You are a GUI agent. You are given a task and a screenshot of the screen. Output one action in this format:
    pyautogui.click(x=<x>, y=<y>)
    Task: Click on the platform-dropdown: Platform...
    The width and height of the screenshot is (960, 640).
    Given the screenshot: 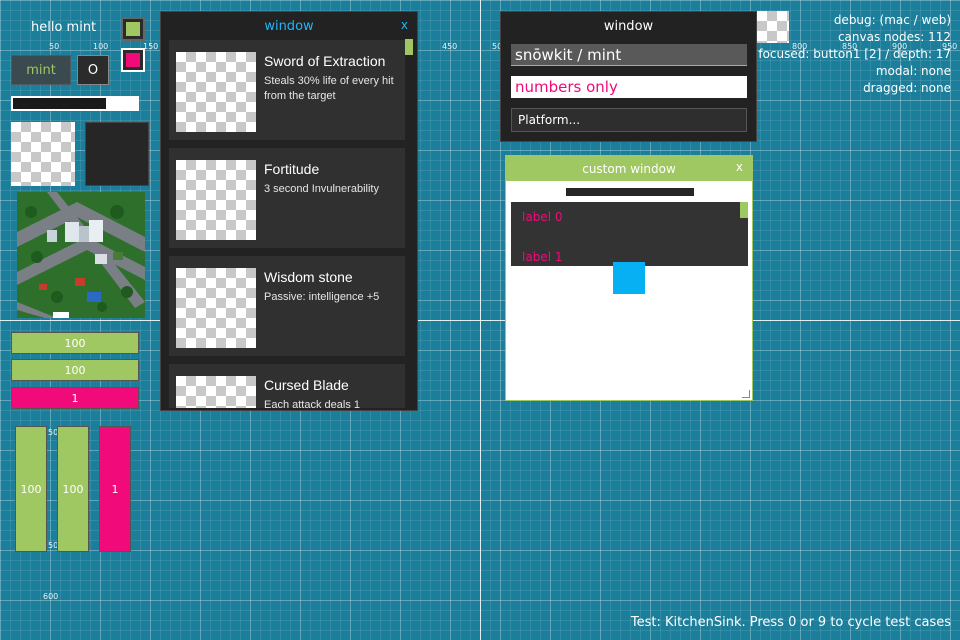 What is the action you would take?
    pyautogui.click(x=629, y=120)
    